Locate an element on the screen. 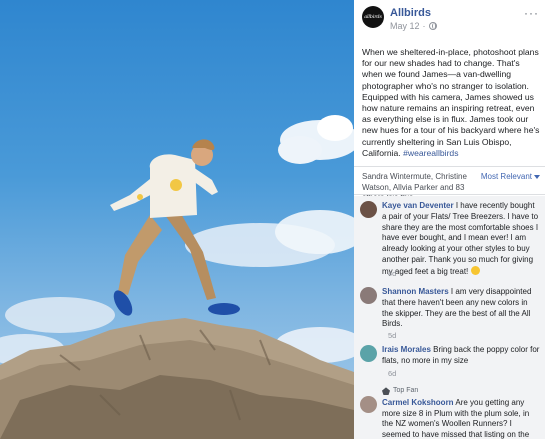 The image size is (545, 439). badge-label: Top Fan is located at coordinates (406, 390).